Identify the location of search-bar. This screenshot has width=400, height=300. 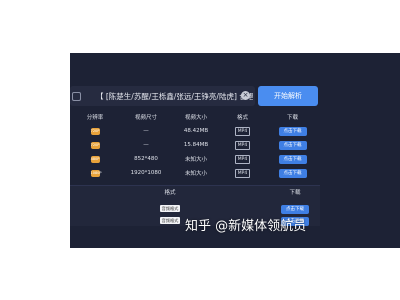
(162, 96).